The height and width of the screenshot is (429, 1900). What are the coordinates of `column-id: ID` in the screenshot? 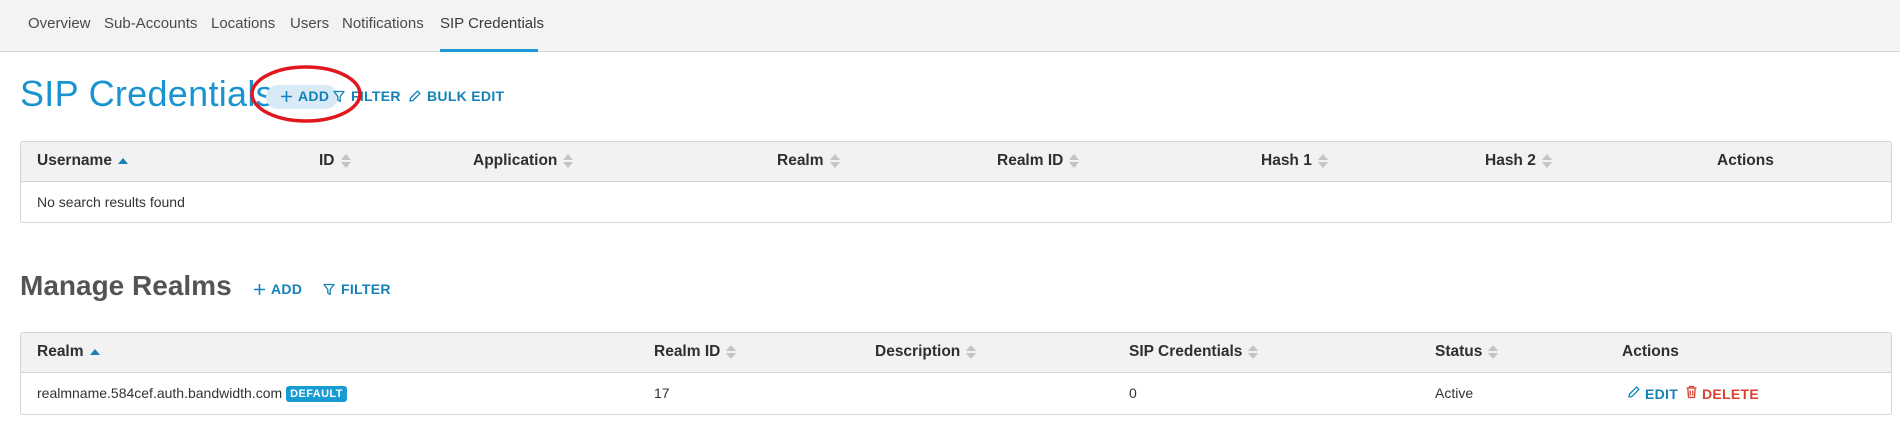 It's located at (335, 161).